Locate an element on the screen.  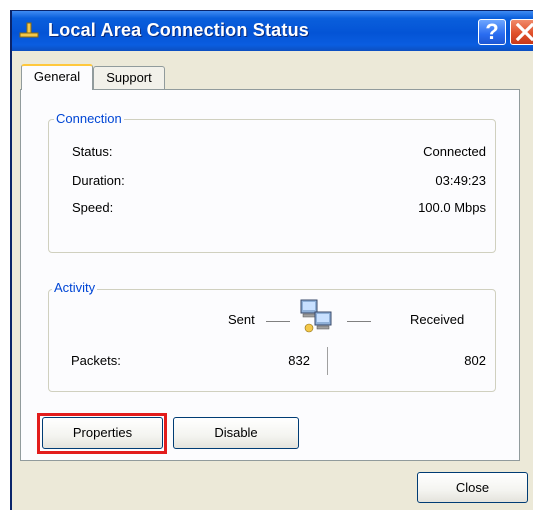
speed-label: Speed: is located at coordinates (93, 207).